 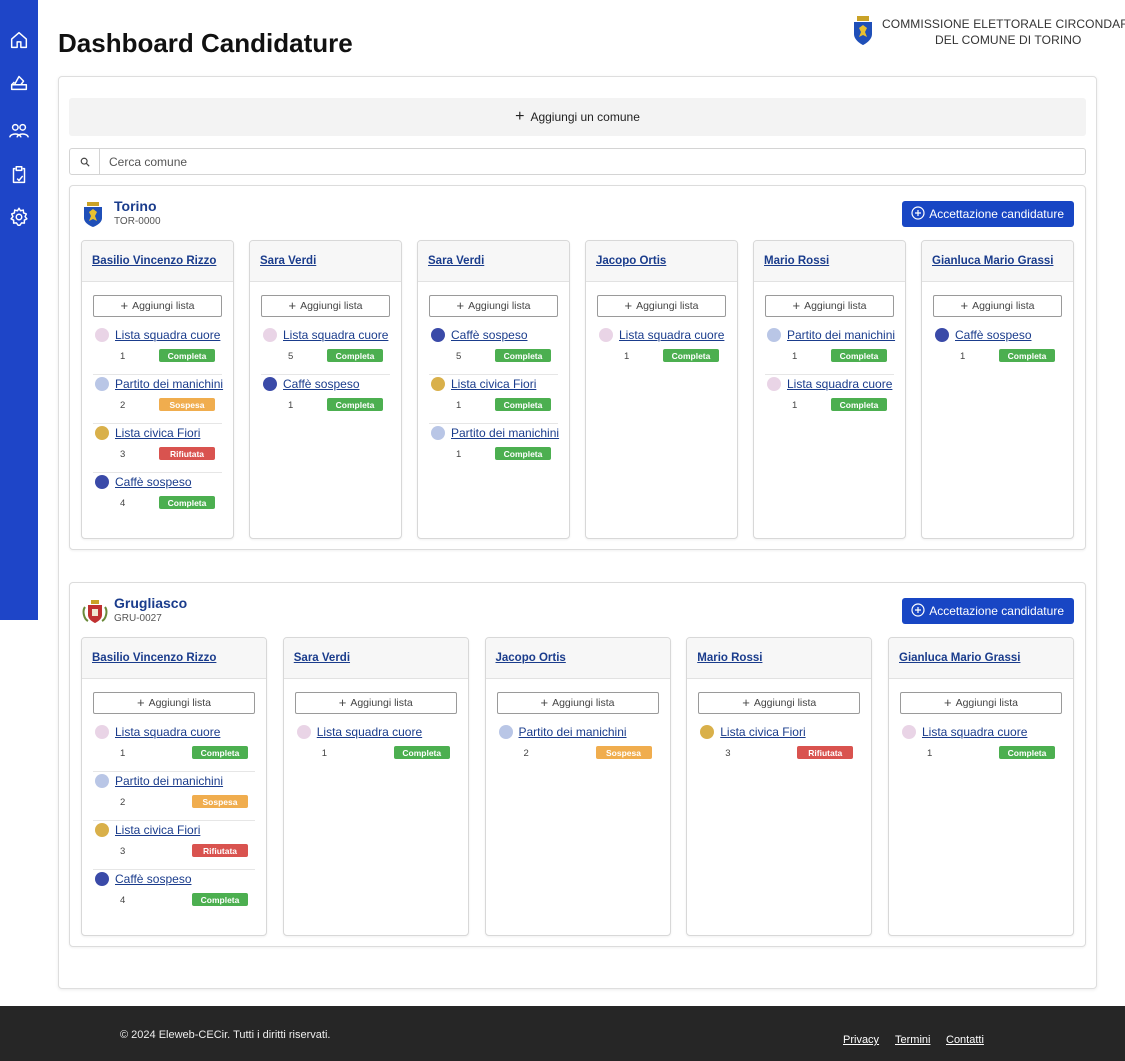 I want to click on candidate-card-header: Basilio Vincenzo Rizzo, so click(x=174, y=658).